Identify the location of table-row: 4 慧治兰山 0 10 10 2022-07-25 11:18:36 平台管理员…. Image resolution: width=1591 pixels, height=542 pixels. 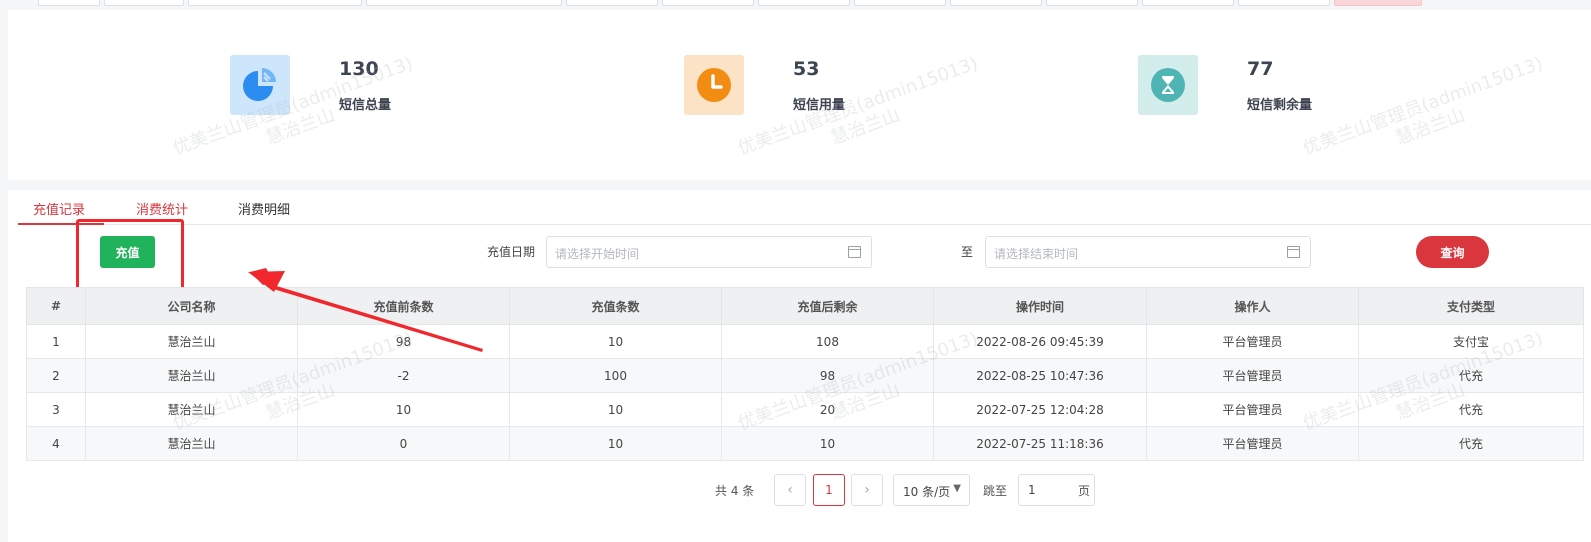
(805, 443).